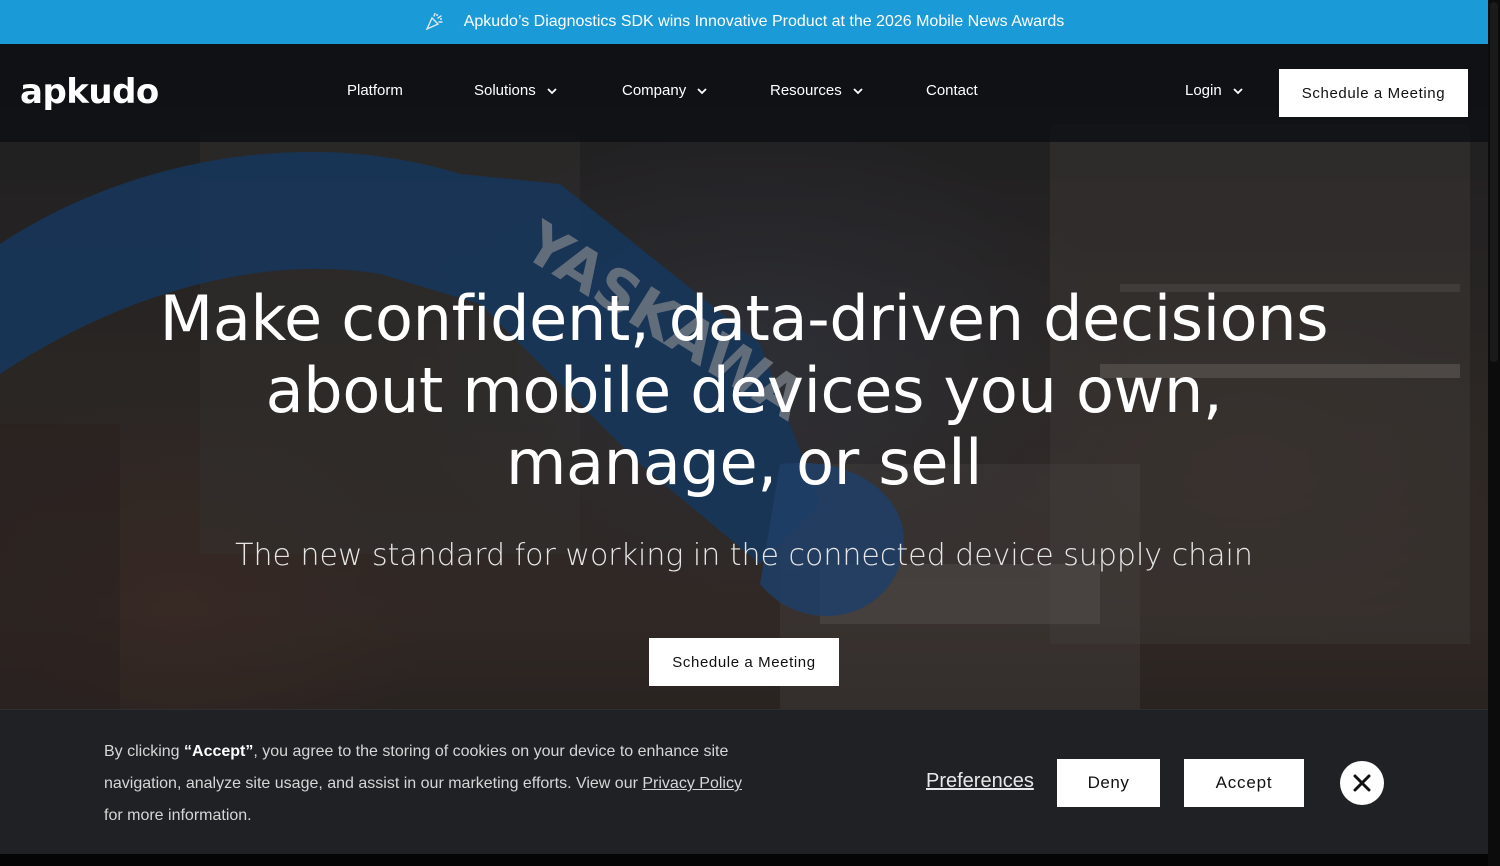 The width and height of the screenshot is (1500, 866). I want to click on login-label: Login, so click(1203, 90).